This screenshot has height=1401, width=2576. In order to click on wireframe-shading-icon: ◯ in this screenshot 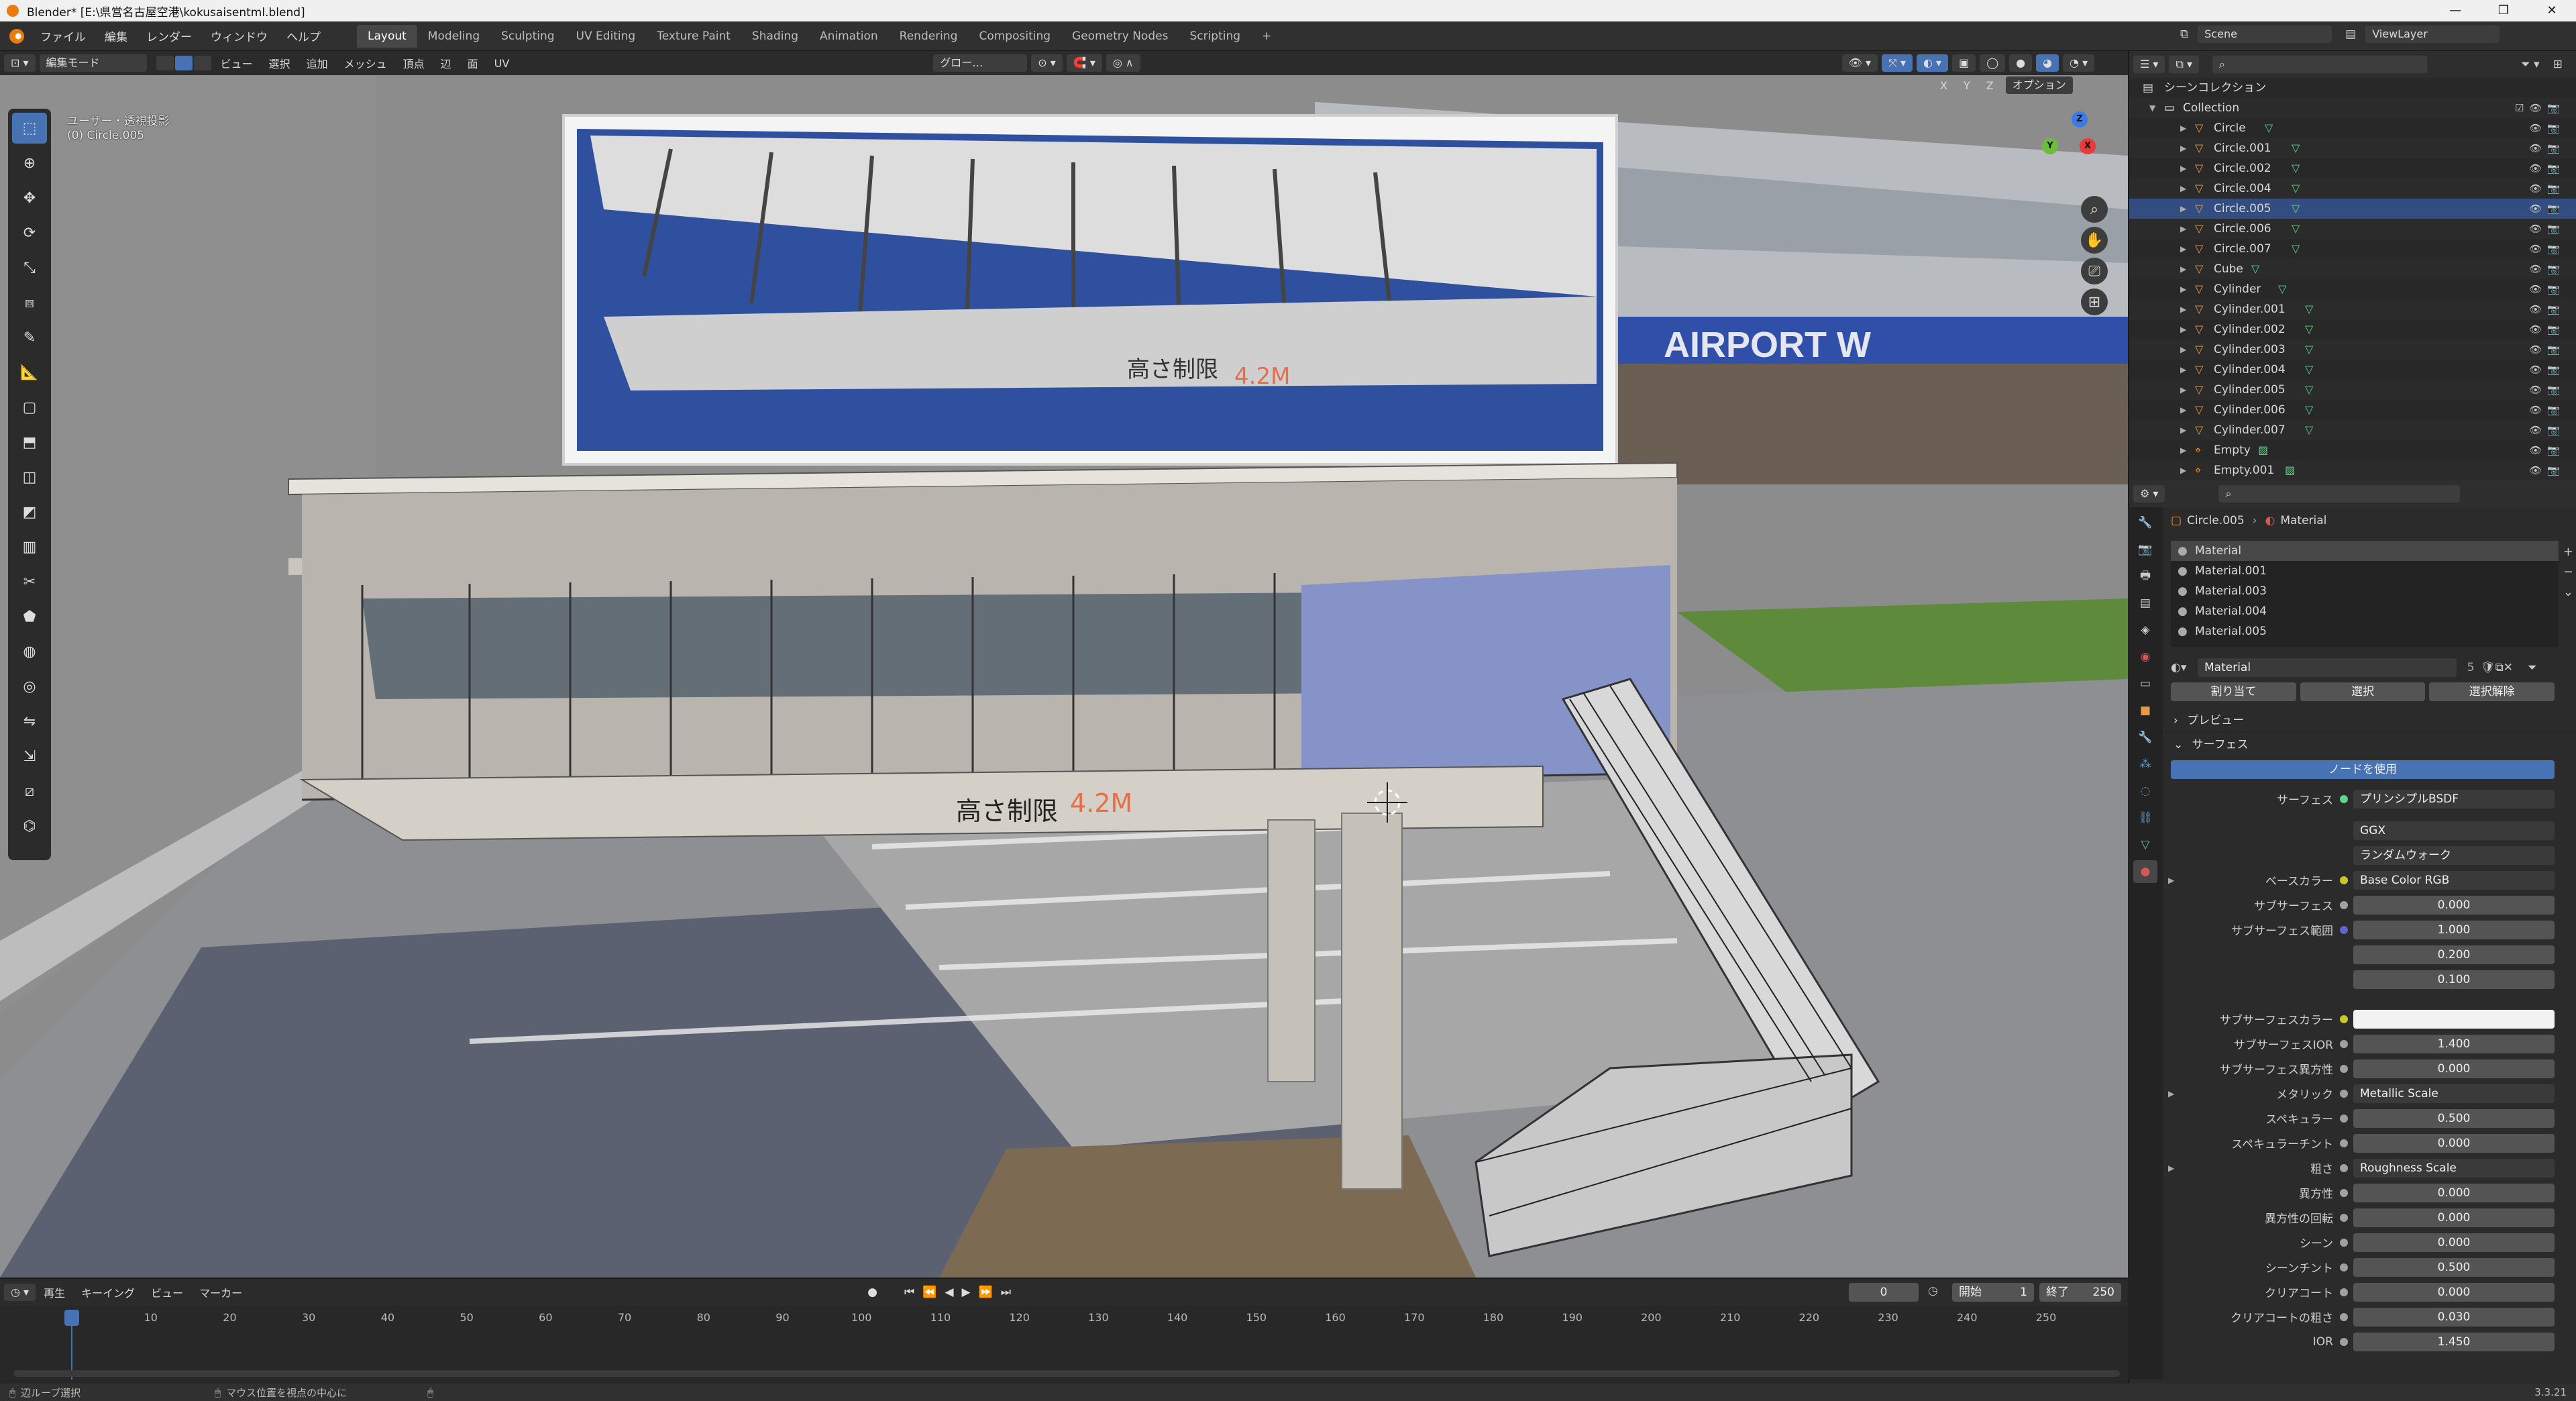, I will do `click(1993, 63)`.